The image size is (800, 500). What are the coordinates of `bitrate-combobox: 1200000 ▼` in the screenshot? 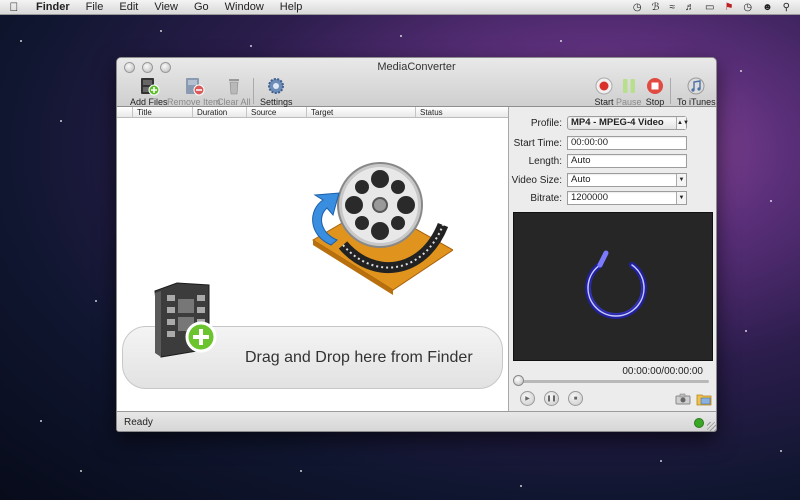 It's located at (627, 198).